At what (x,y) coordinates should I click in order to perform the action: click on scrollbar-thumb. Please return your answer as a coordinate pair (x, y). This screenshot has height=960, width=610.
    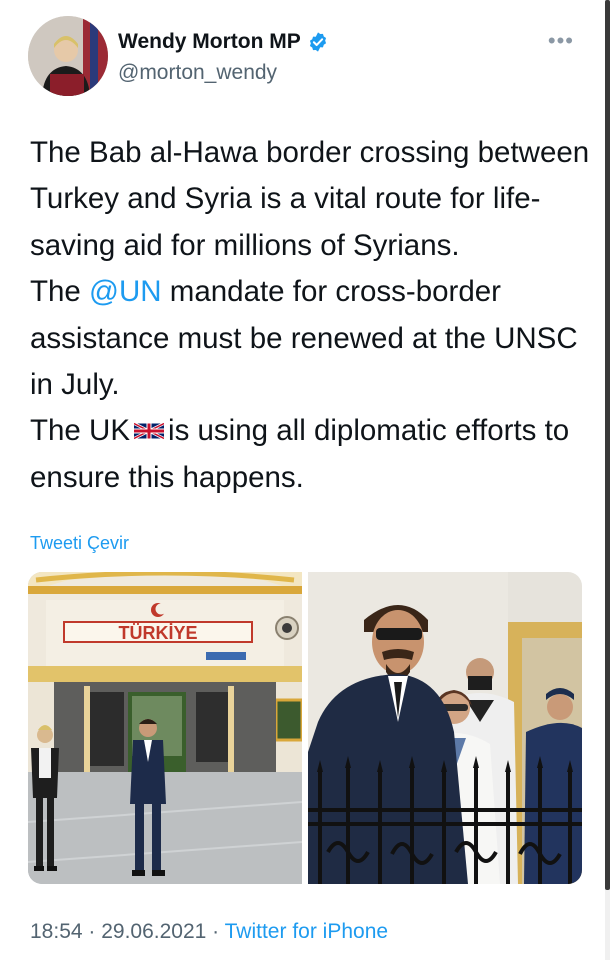
    Looking at the image, I should click on (607, 445).